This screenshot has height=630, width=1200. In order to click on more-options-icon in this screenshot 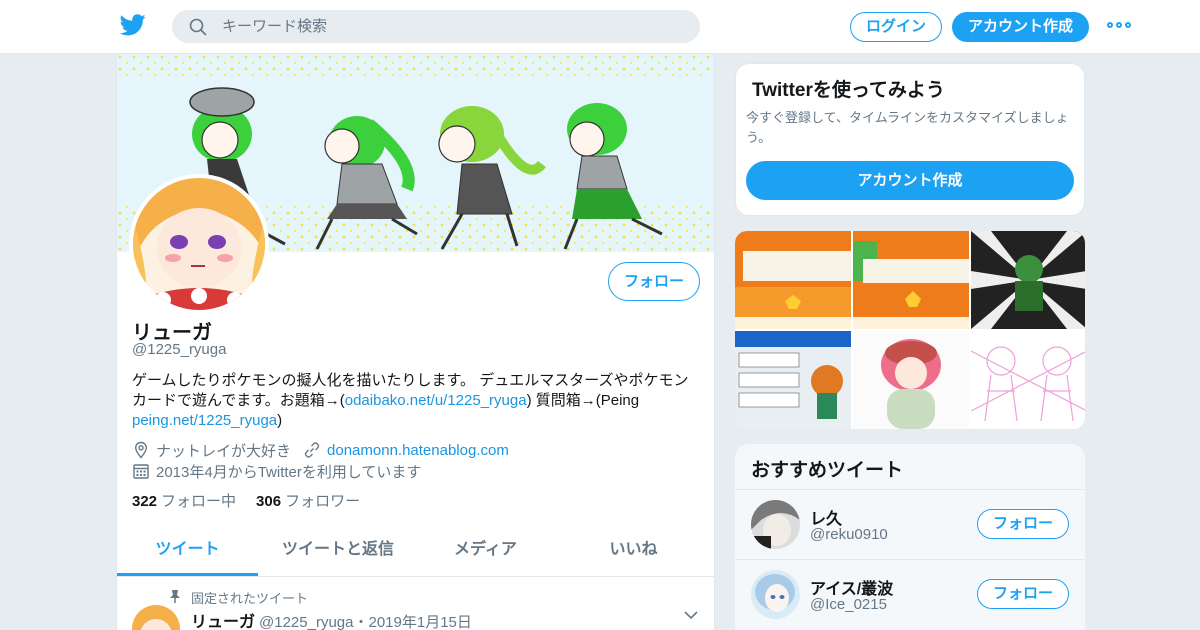, I will do `click(1119, 26)`.